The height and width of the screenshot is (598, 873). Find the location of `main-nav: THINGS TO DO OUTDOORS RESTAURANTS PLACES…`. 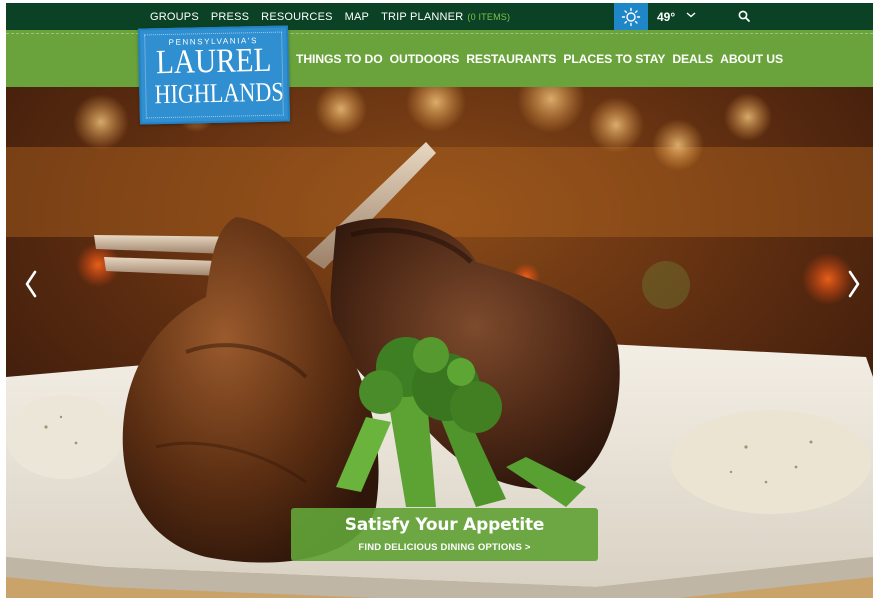

main-nav: THINGS TO DO OUTDOORS RESTAURANTS PLACES… is located at coordinates (543, 58).